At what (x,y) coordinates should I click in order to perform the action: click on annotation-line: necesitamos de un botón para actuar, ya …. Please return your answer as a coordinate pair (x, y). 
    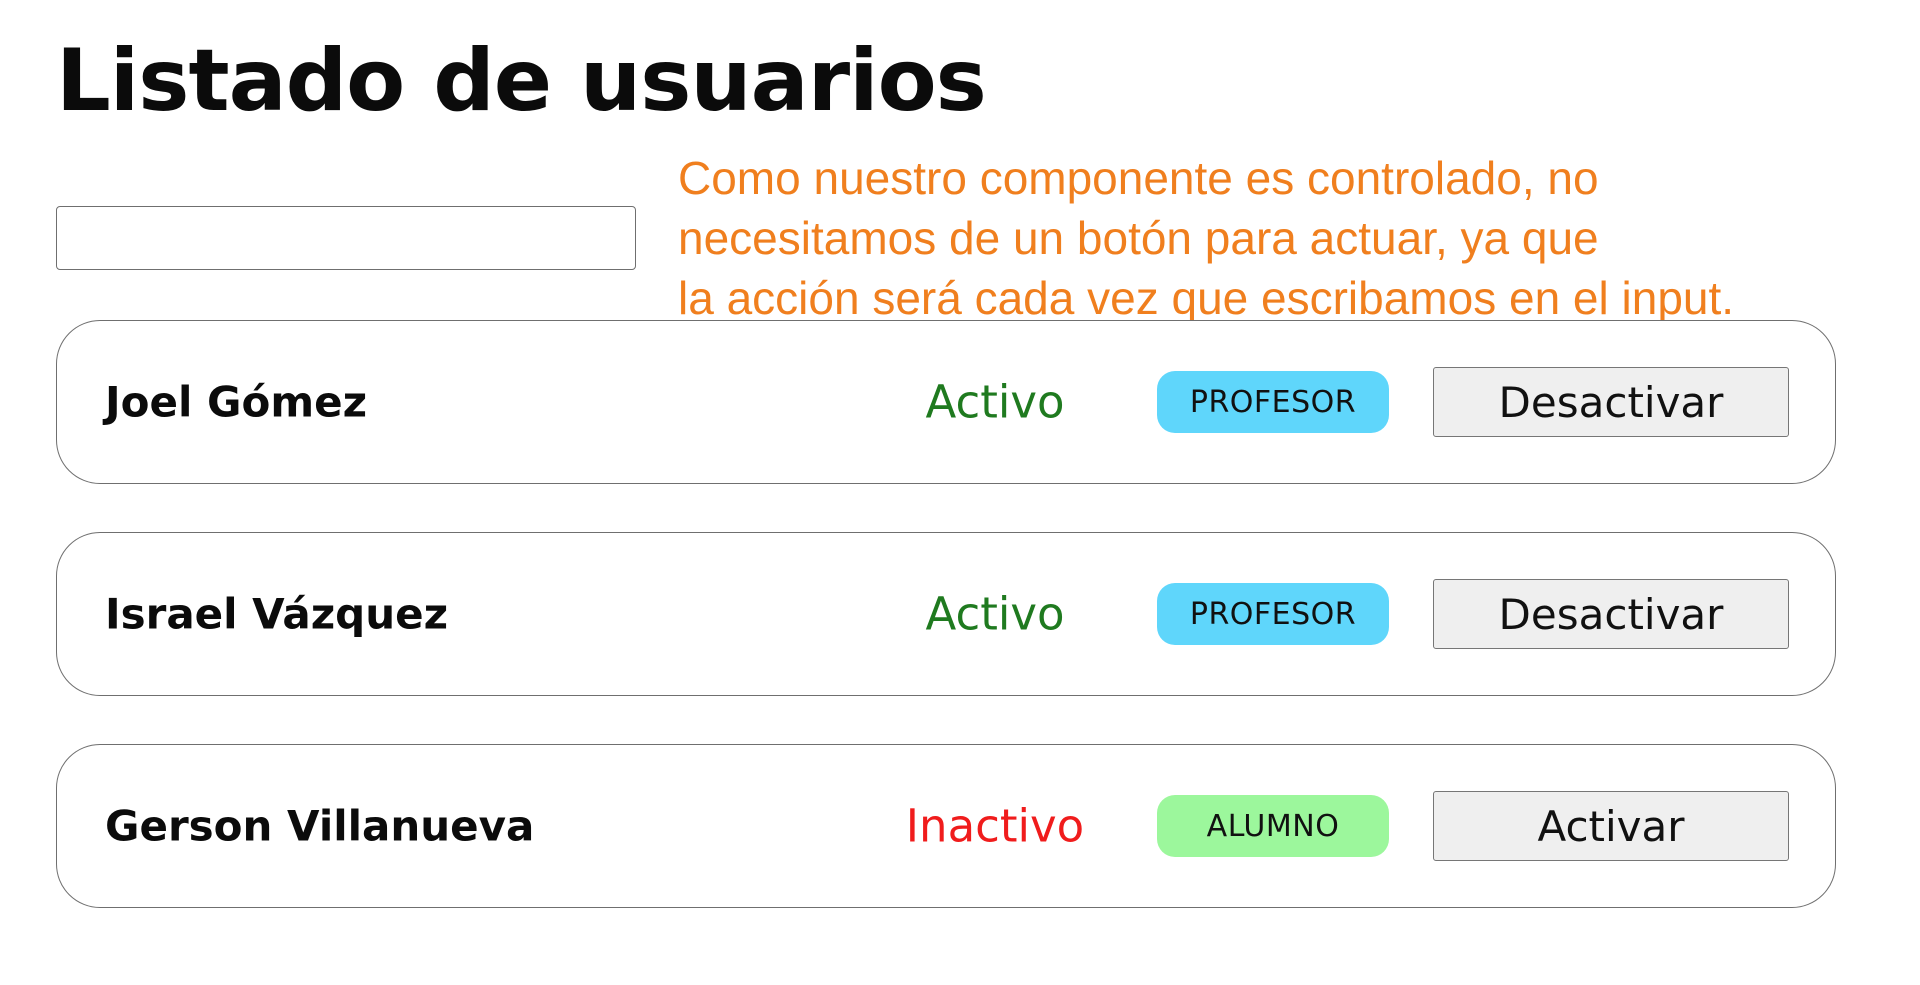
    Looking at the image, I should click on (1138, 238).